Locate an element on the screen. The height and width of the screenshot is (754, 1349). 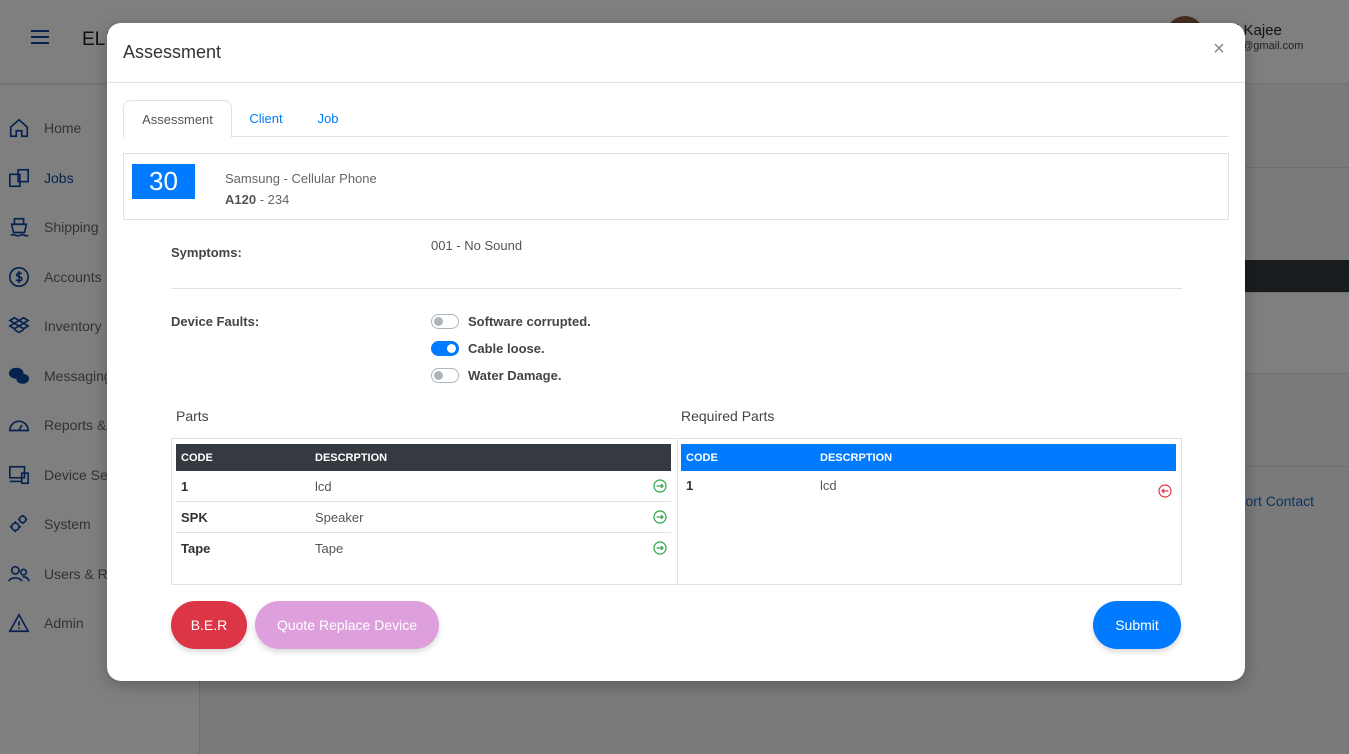
fault-label: Cable loose. is located at coordinates (506, 348).